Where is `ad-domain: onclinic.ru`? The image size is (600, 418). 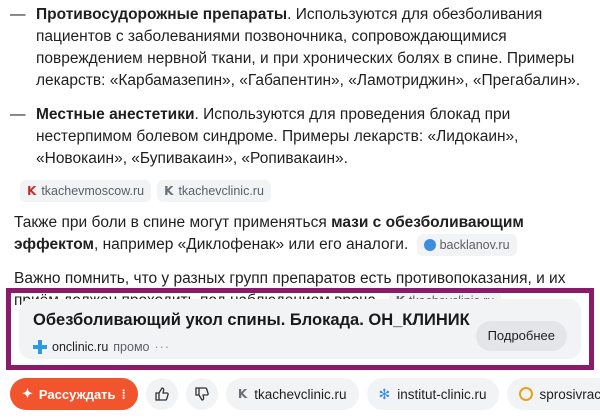 ad-domain: onclinic.ru is located at coordinates (80, 347).